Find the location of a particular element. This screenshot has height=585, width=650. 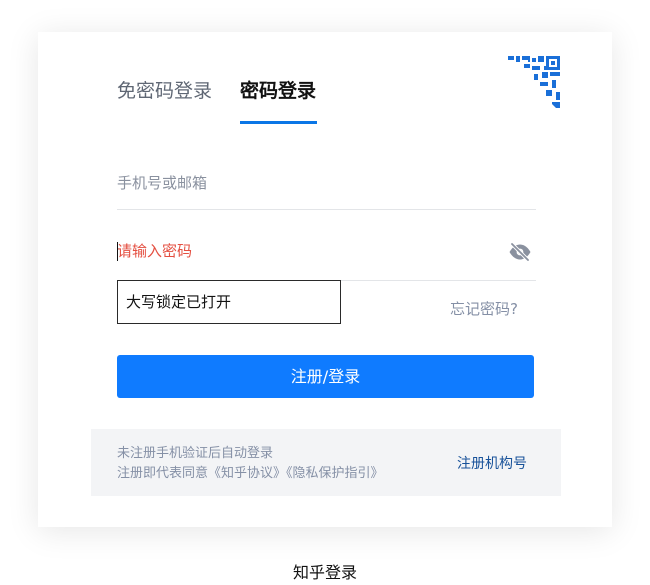

password-placeholder: 请输入密码 is located at coordinates (155, 251).